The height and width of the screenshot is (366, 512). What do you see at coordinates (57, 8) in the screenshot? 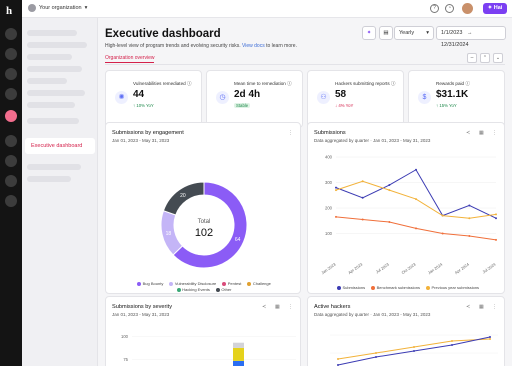
I see `org-switcher: Your organization ▾` at bounding box center [57, 8].